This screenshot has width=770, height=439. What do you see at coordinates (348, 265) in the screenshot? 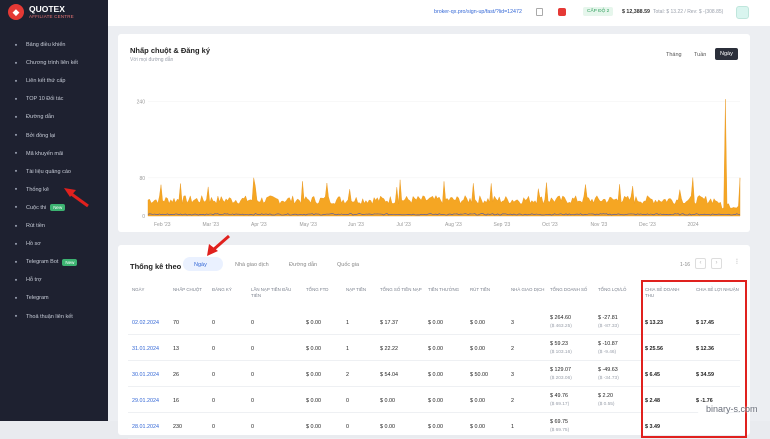
I see `stats-tab-country: Quốc gia` at bounding box center [348, 265].